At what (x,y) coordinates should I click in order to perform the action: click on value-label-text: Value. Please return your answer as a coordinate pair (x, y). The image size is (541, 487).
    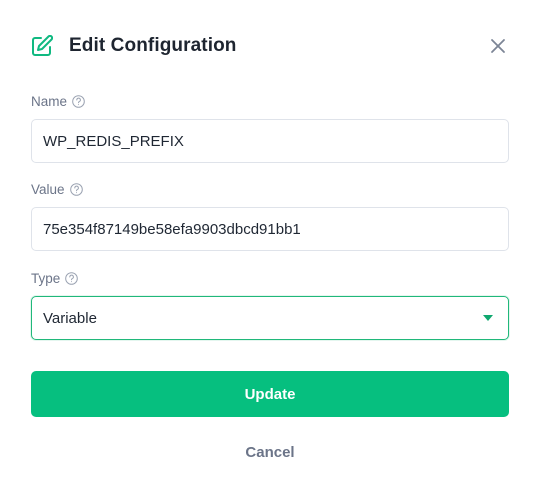
    Looking at the image, I should click on (48, 189).